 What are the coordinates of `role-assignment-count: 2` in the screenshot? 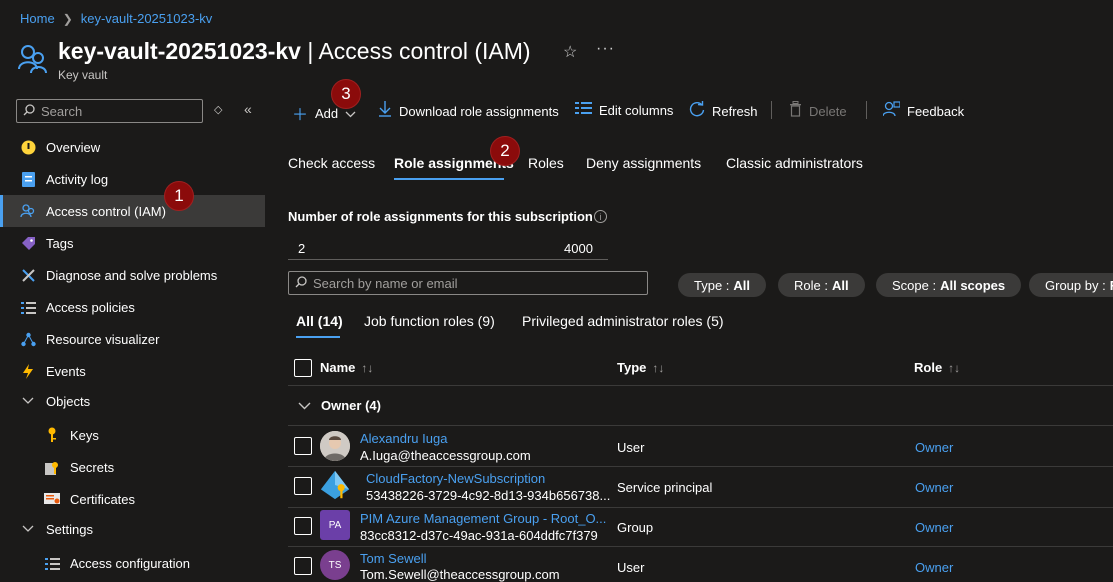 It's located at (302, 248).